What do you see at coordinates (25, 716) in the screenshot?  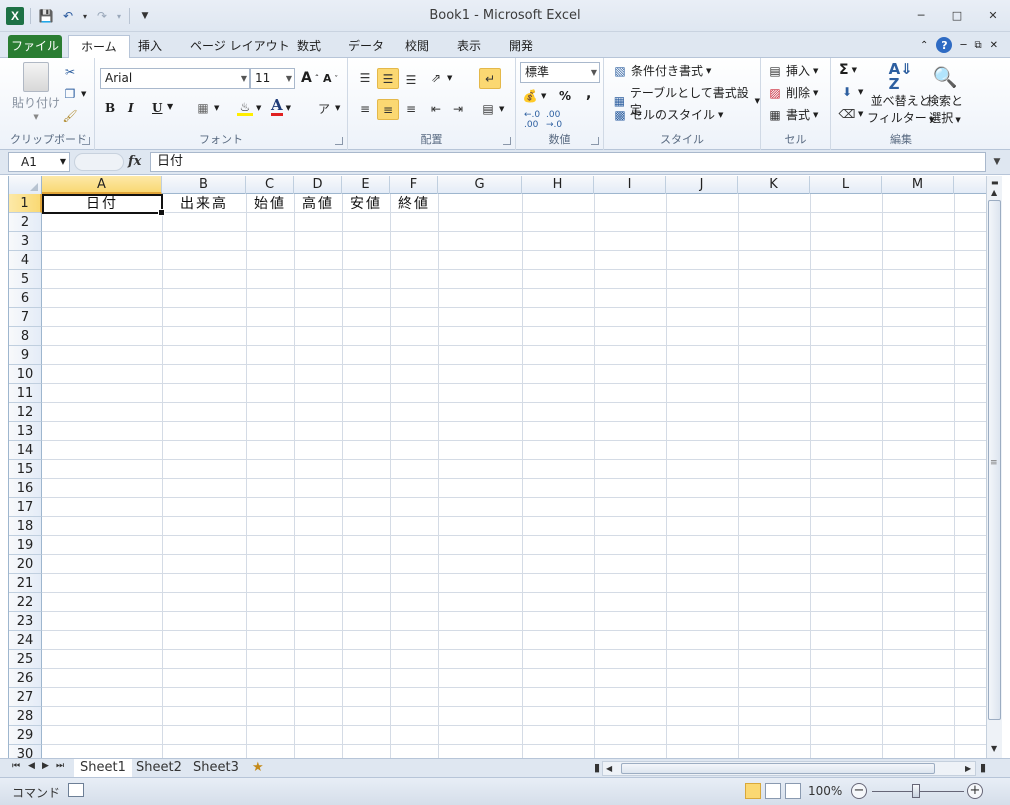 I see `row-header-28: 28` at bounding box center [25, 716].